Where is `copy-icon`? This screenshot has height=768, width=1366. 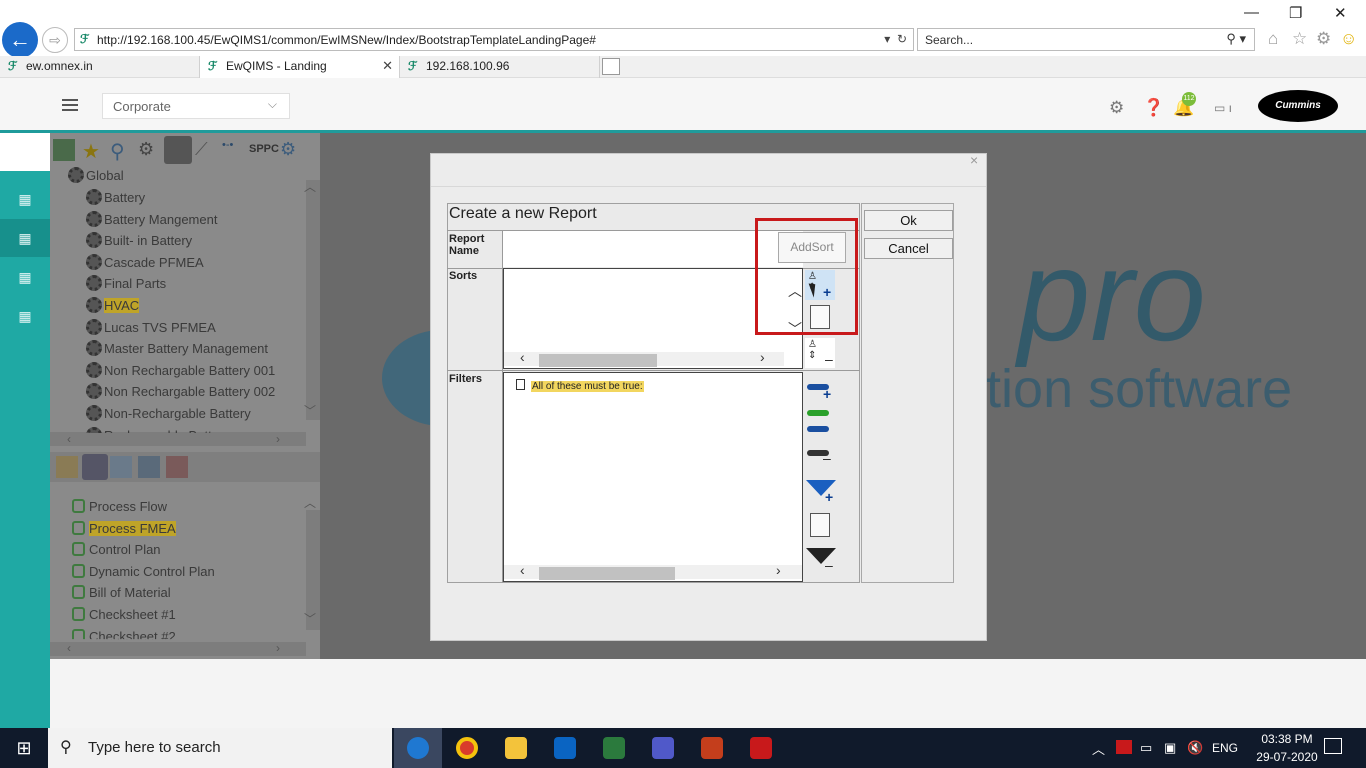
copy-icon is located at coordinates (121, 467).